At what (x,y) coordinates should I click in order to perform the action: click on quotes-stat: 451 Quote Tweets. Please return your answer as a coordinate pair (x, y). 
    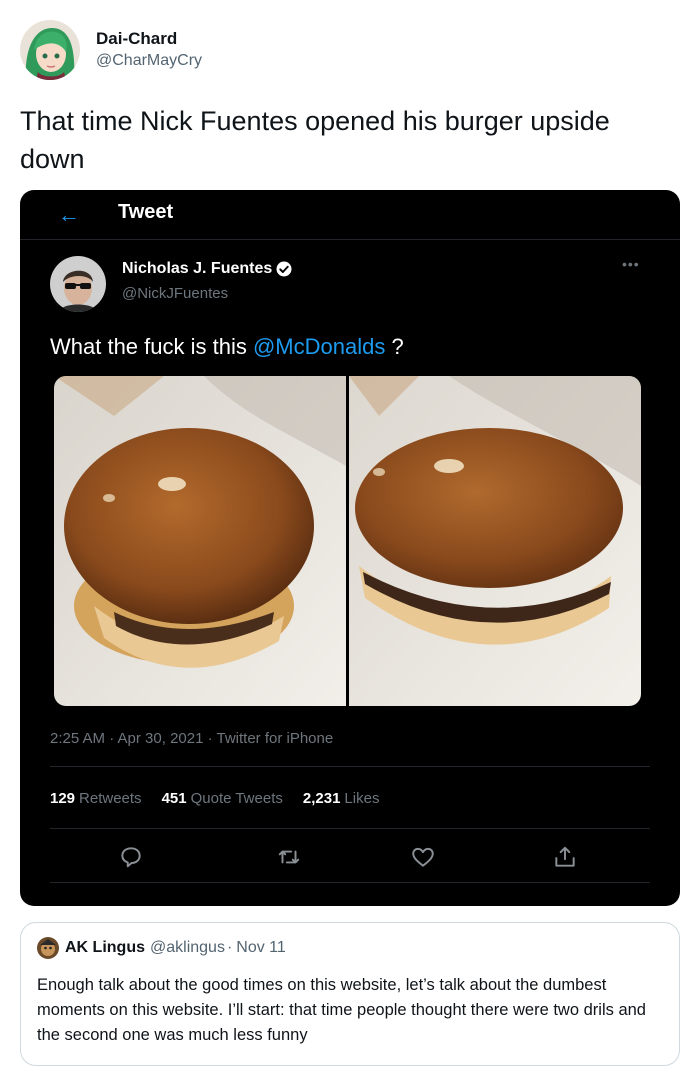
    Looking at the image, I should click on (222, 798).